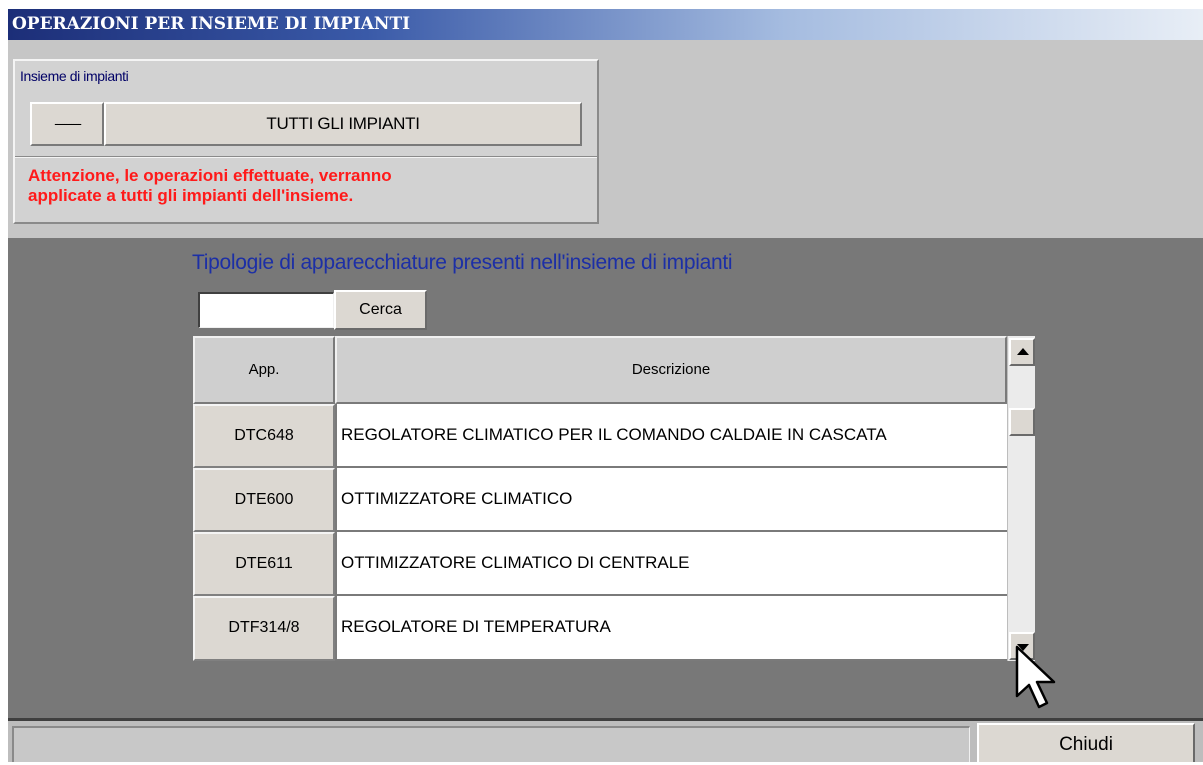  What do you see at coordinates (67, 124) in the screenshot?
I see `select-set-button: -----------` at bounding box center [67, 124].